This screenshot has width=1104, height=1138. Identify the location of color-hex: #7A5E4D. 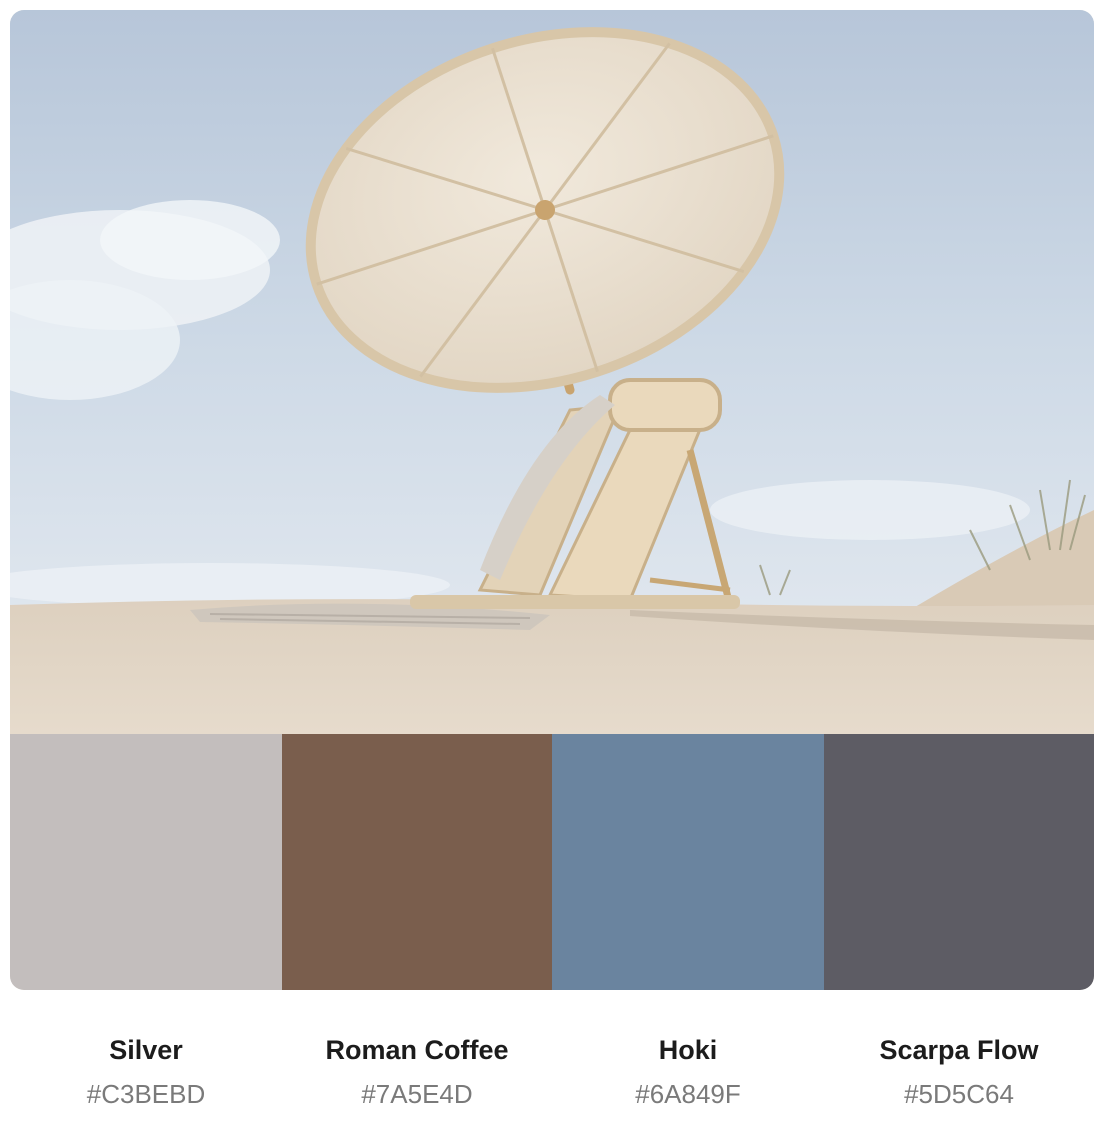
(417, 1094).